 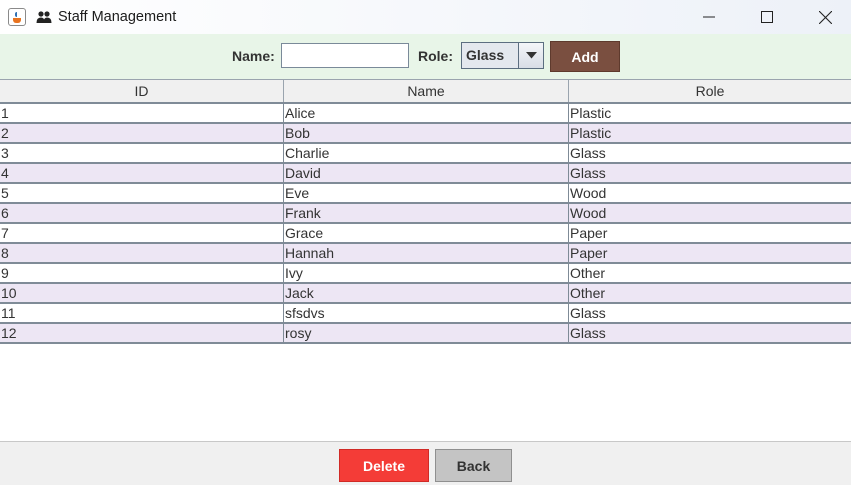 I want to click on cell-id: 9, so click(x=142, y=273).